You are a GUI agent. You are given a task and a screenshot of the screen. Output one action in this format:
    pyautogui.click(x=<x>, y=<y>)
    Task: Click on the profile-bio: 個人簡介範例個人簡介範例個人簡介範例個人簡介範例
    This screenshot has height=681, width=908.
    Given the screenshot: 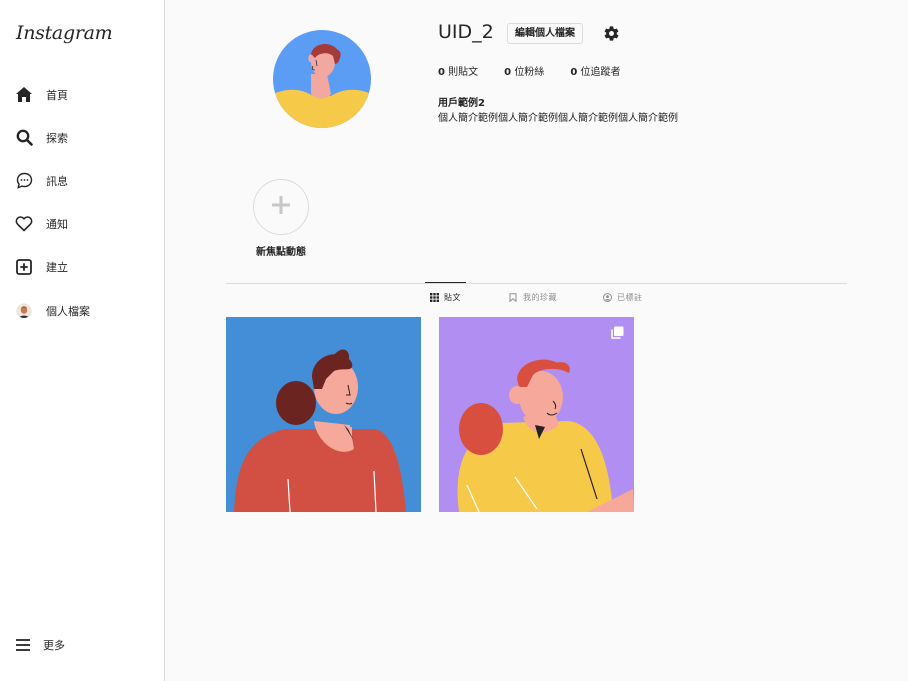 What is the action you would take?
    pyautogui.click(x=558, y=118)
    